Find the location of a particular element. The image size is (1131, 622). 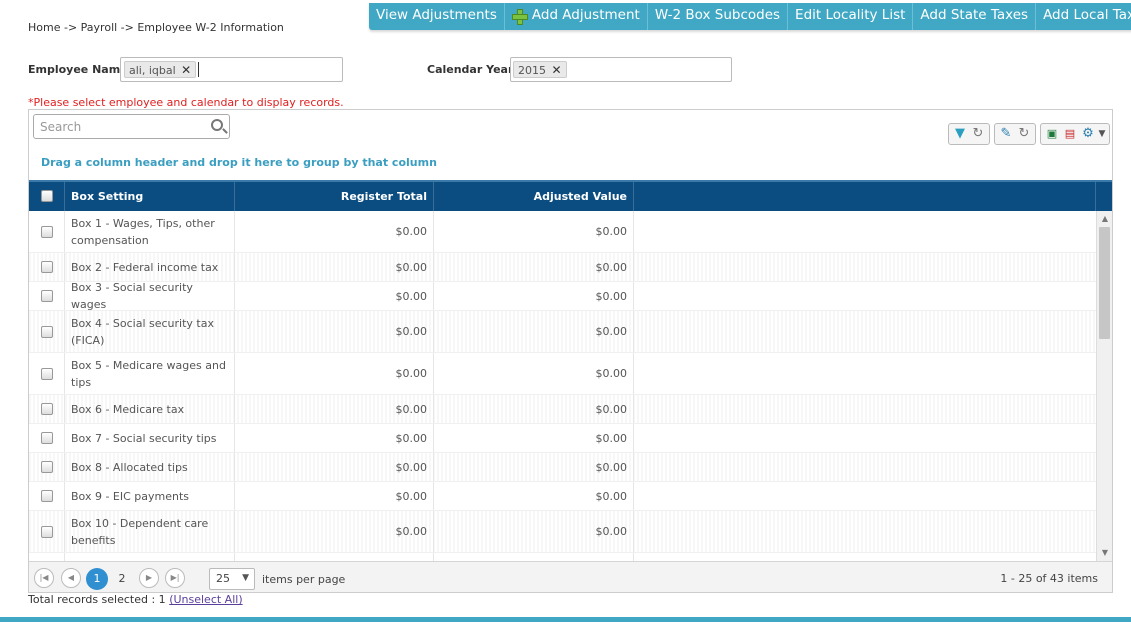

box-setting-cell: Box 6 - Medicare tax is located at coordinates (150, 409).